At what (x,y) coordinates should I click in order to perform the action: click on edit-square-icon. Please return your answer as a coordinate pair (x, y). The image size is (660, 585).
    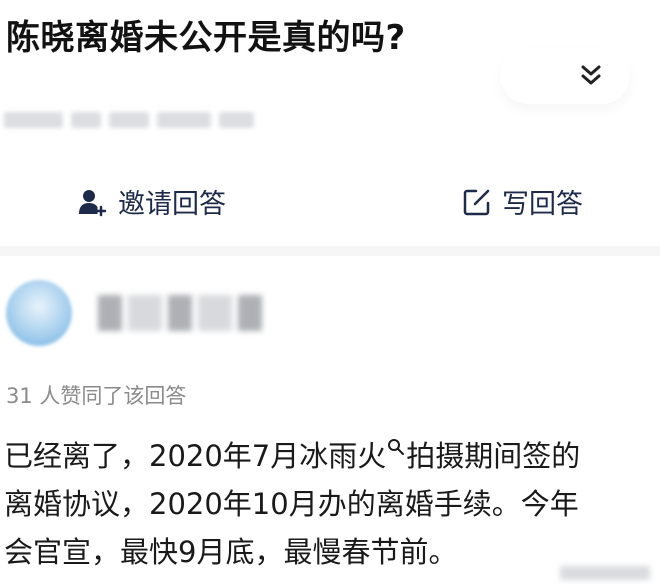
    Looking at the image, I should click on (476, 202).